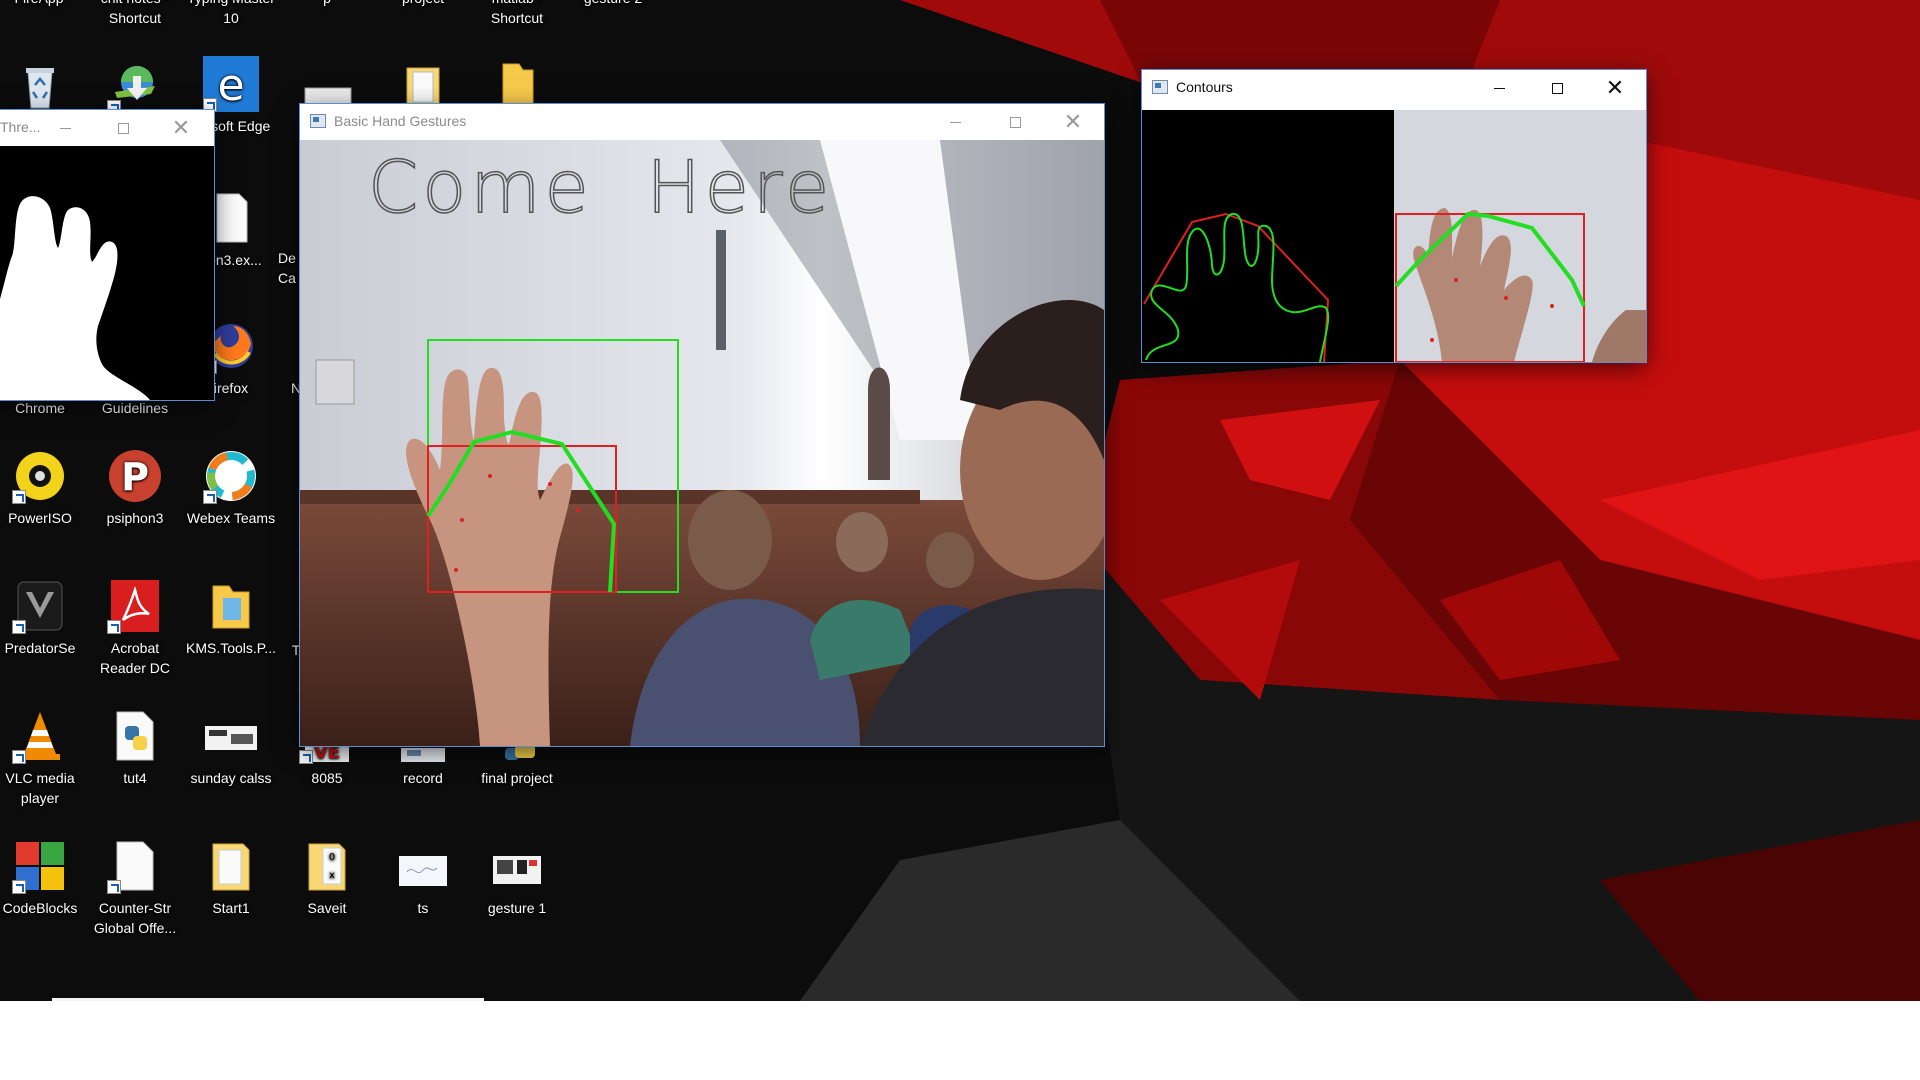 The height and width of the screenshot is (1080, 1920). Describe the element at coordinates (231, 748) in the screenshot. I see `desktop-icon-sunday-calss: sunday calss` at that location.